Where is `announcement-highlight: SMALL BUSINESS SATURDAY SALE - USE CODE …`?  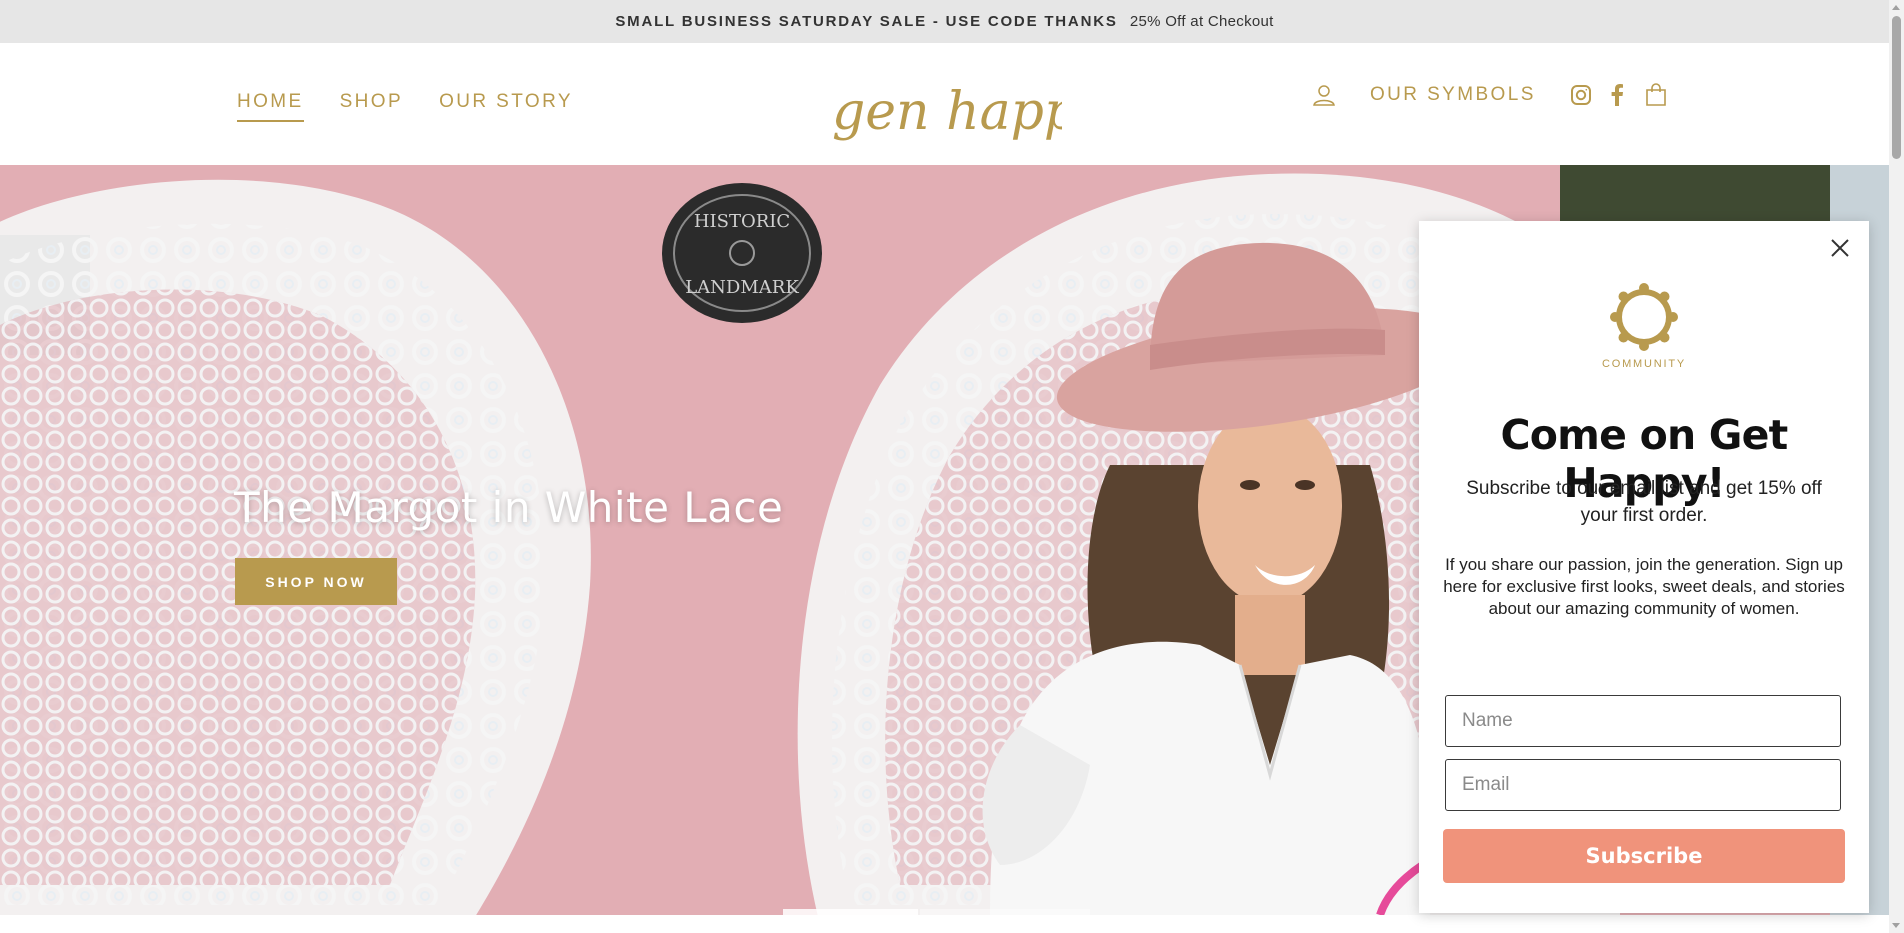 announcement-highlight: SMALL BUSINESS SATURDAY SALE - USE CODE … is located at coordinates (866, 21).